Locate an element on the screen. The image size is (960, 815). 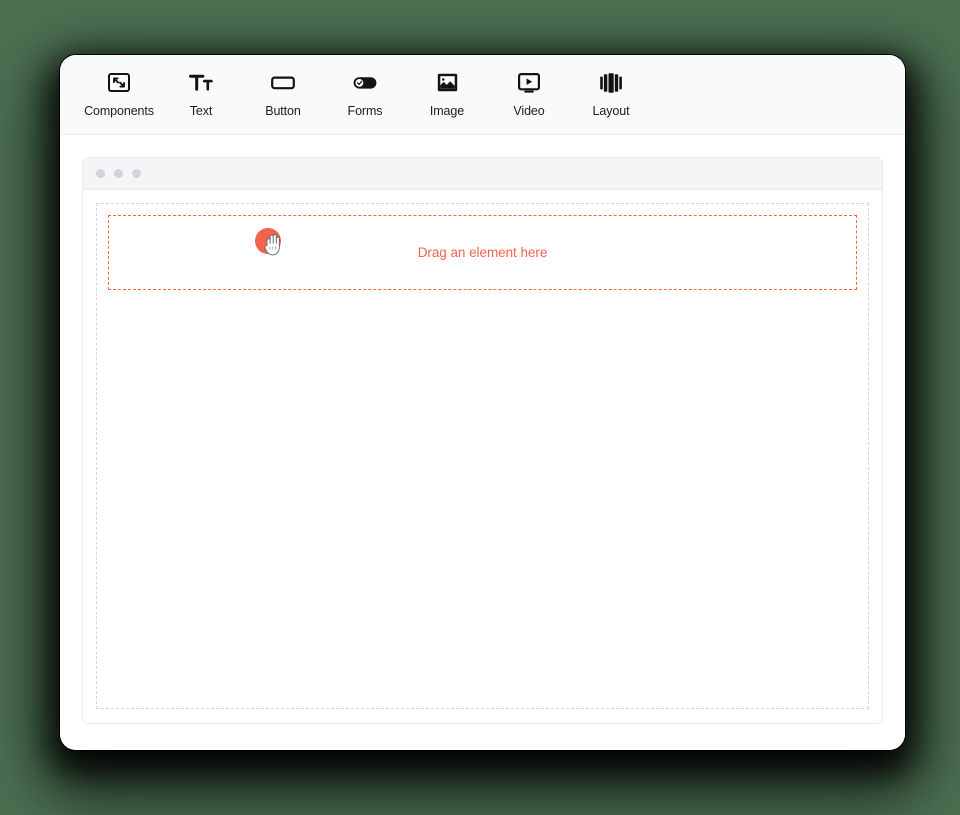
grabbing-hand-cursor is located at coordinates (270, 243).